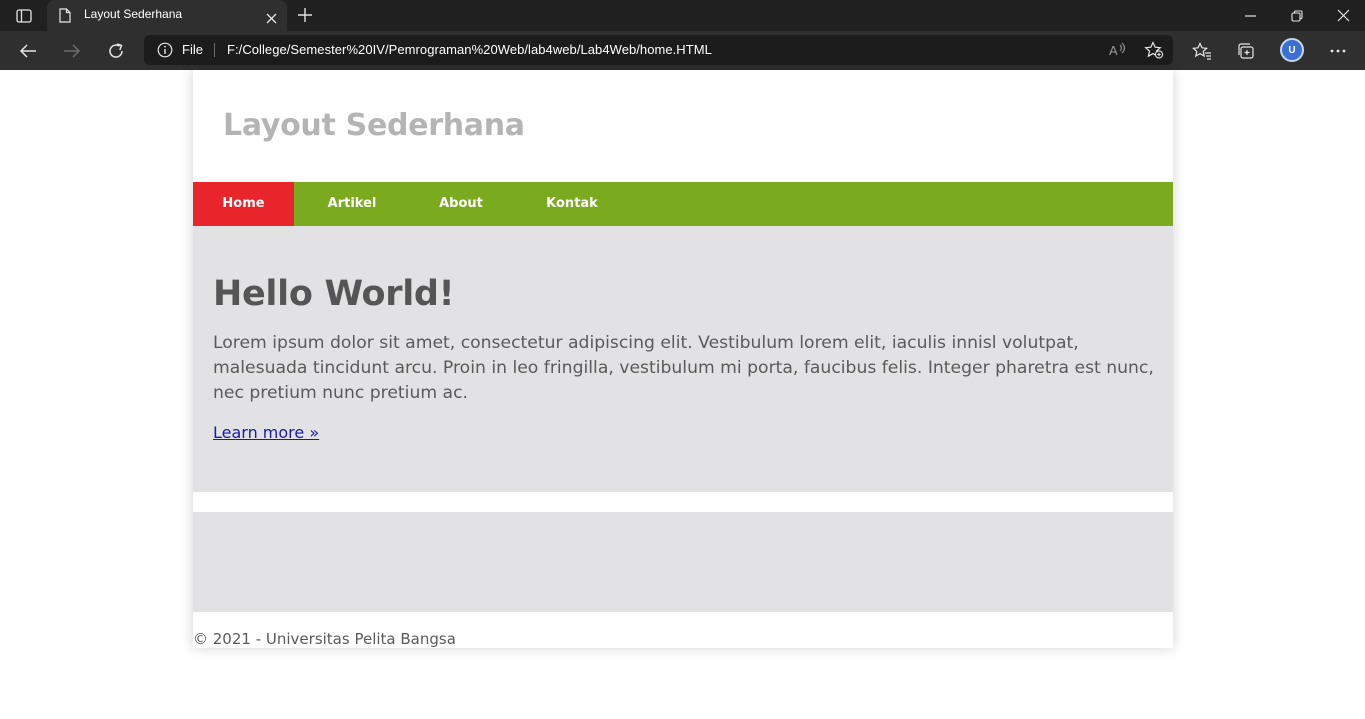 The height and width of the screenshot is (719, 1365). I want to click on profile-initial: U, so click(1292, 50).